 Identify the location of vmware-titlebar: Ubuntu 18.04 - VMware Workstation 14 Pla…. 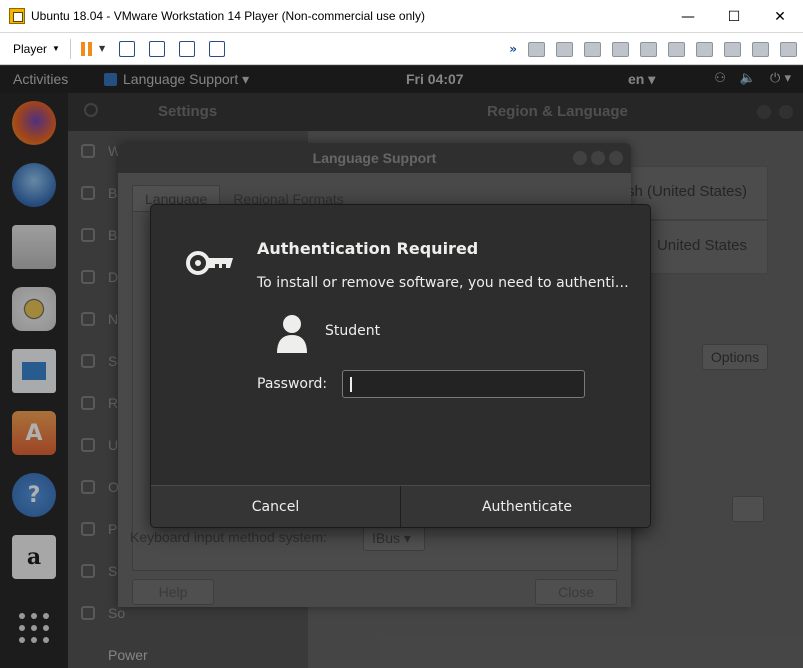
(401, 16).